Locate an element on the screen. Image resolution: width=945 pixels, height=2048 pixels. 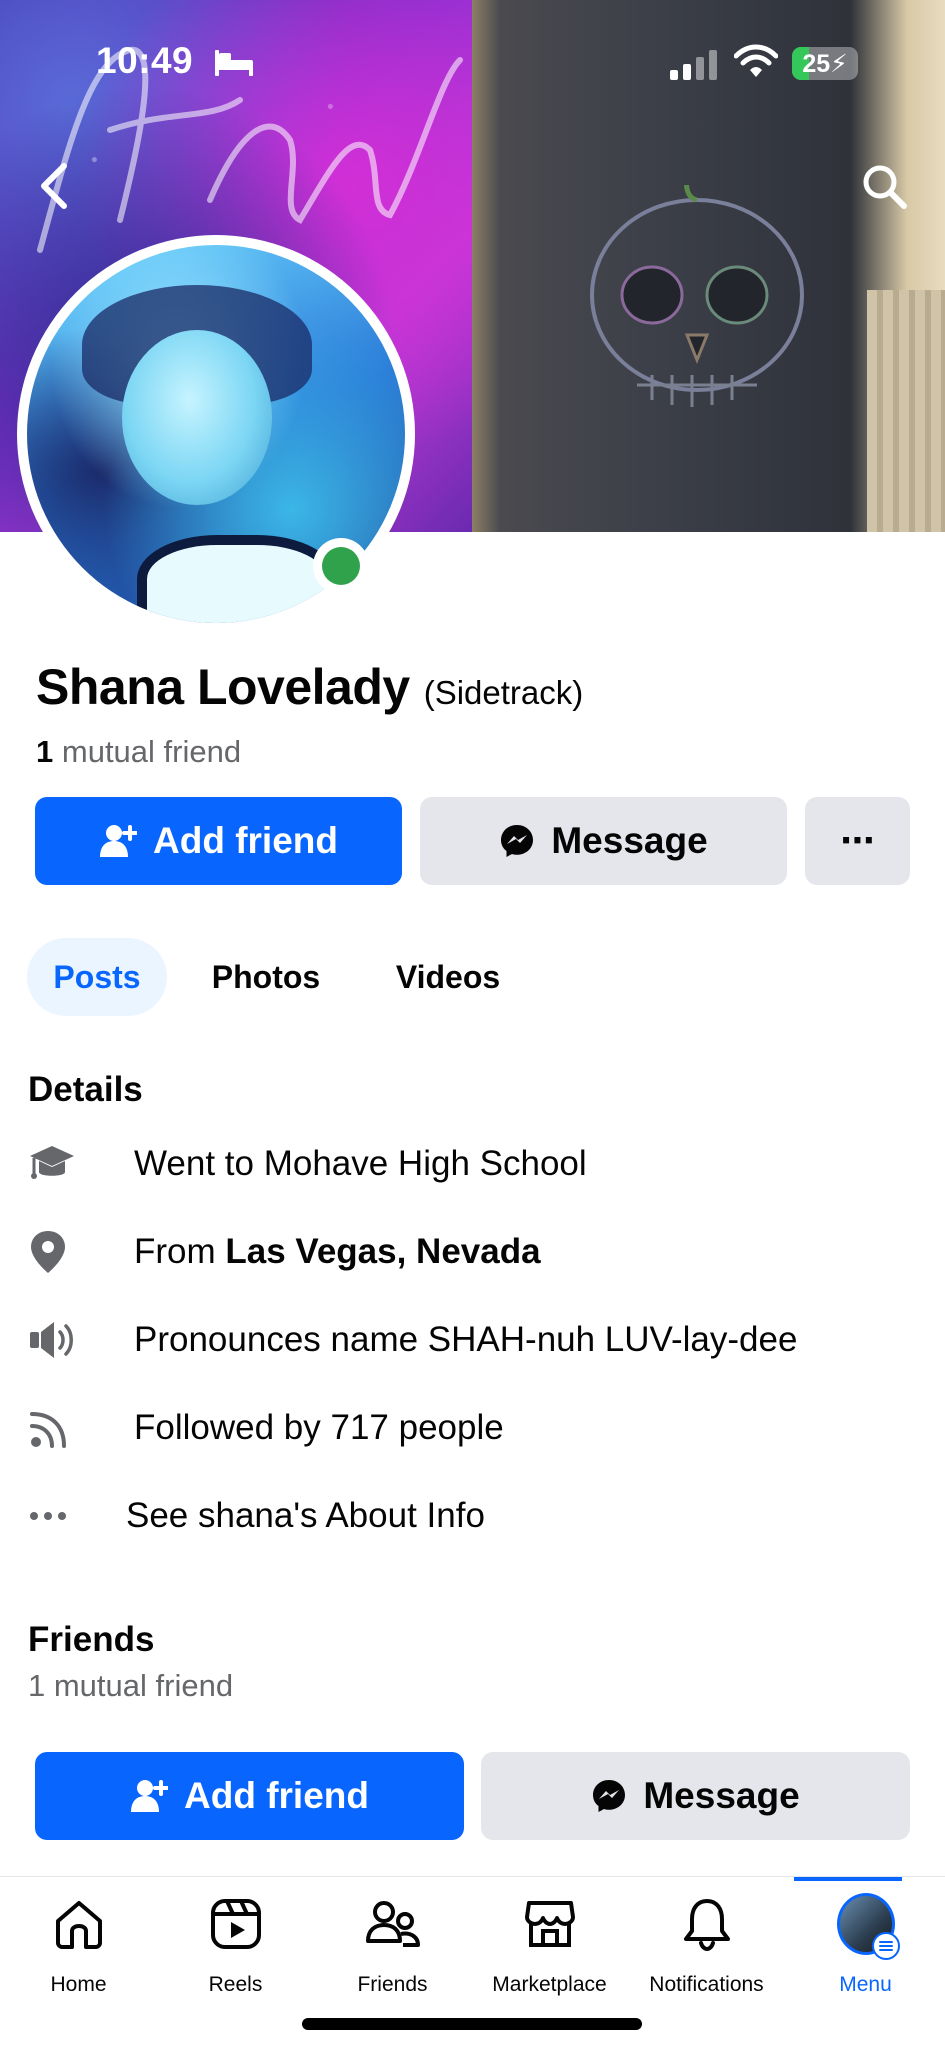
nav-menu-label: Menu is located at coordinates (865, 1984).